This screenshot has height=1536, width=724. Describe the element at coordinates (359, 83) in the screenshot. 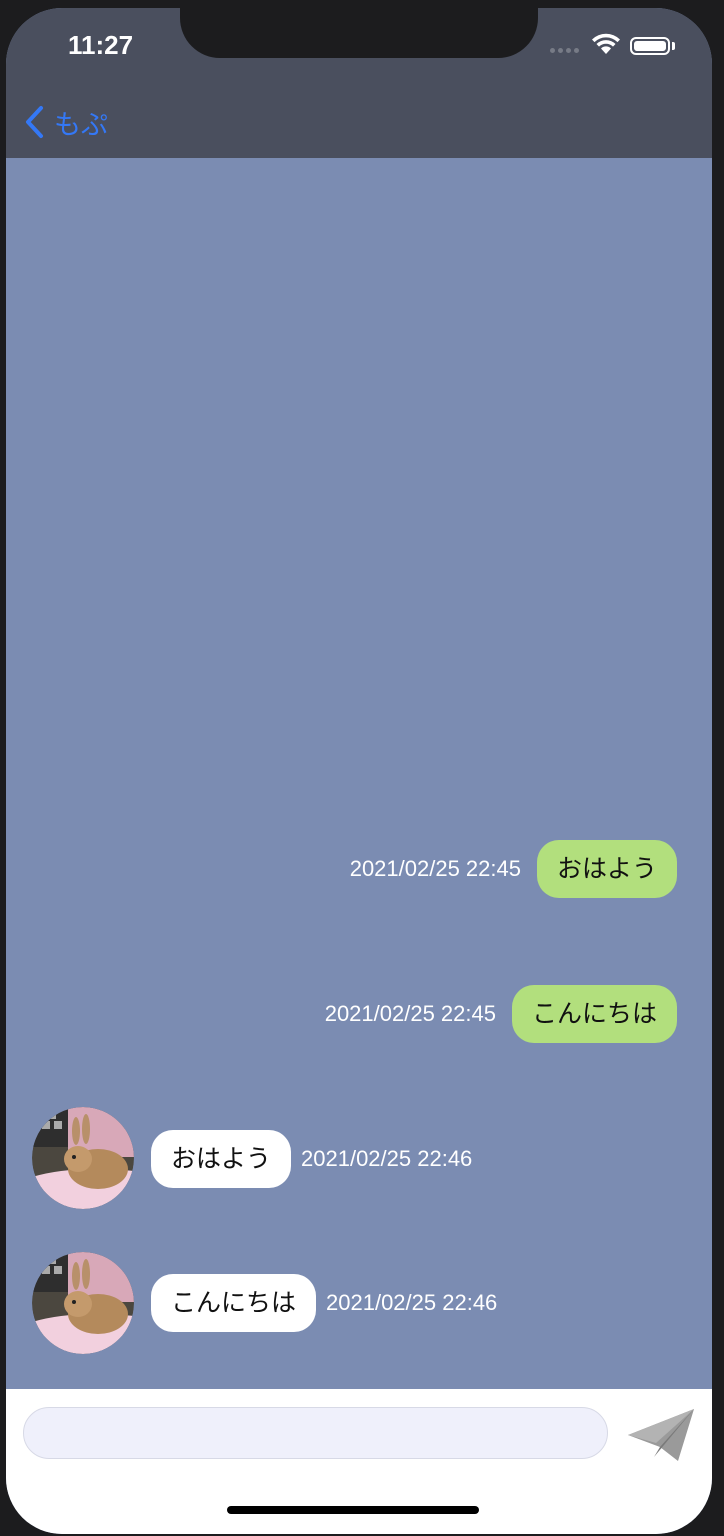

I see `navigation-bar: 11:27 もぷ` at that location.